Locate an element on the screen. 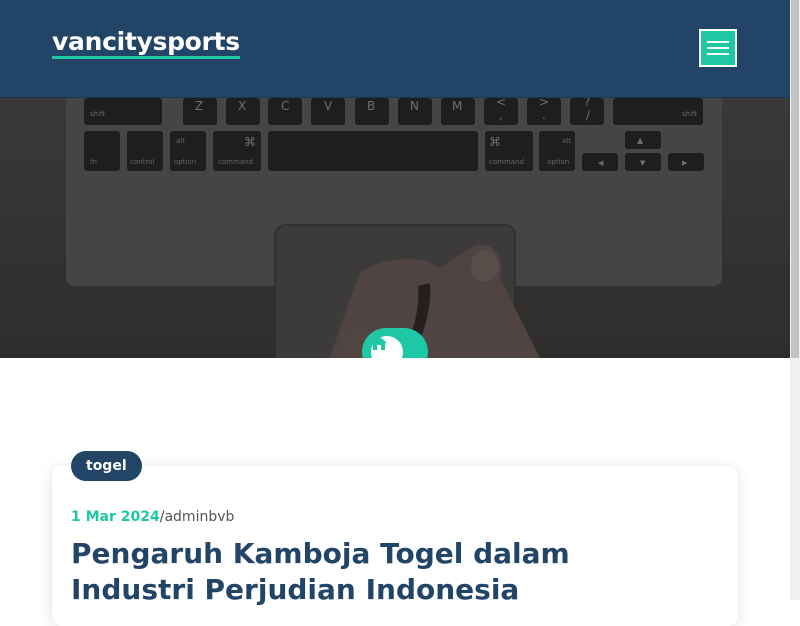 This screenshot has height=626, width=800. home-icon is located at coordinates (379, 343).